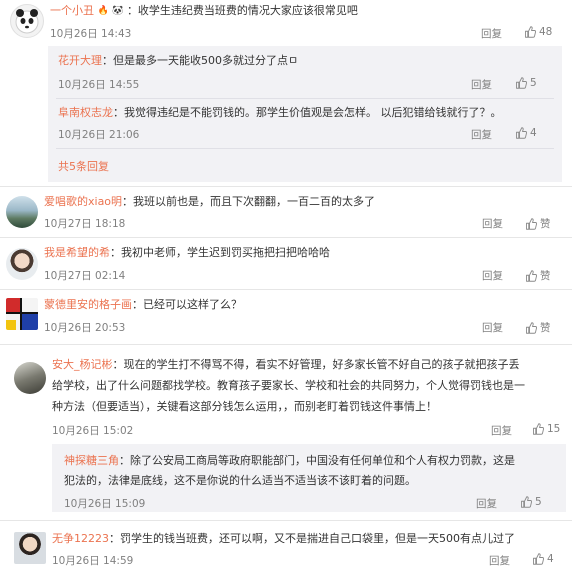 The height and width of the screenshot is (578, 572). What do you see at coordinates (99, 85) in the screenshot?
I see `reply-time: 10月26日 14:55` at bounding box center [99, 85].